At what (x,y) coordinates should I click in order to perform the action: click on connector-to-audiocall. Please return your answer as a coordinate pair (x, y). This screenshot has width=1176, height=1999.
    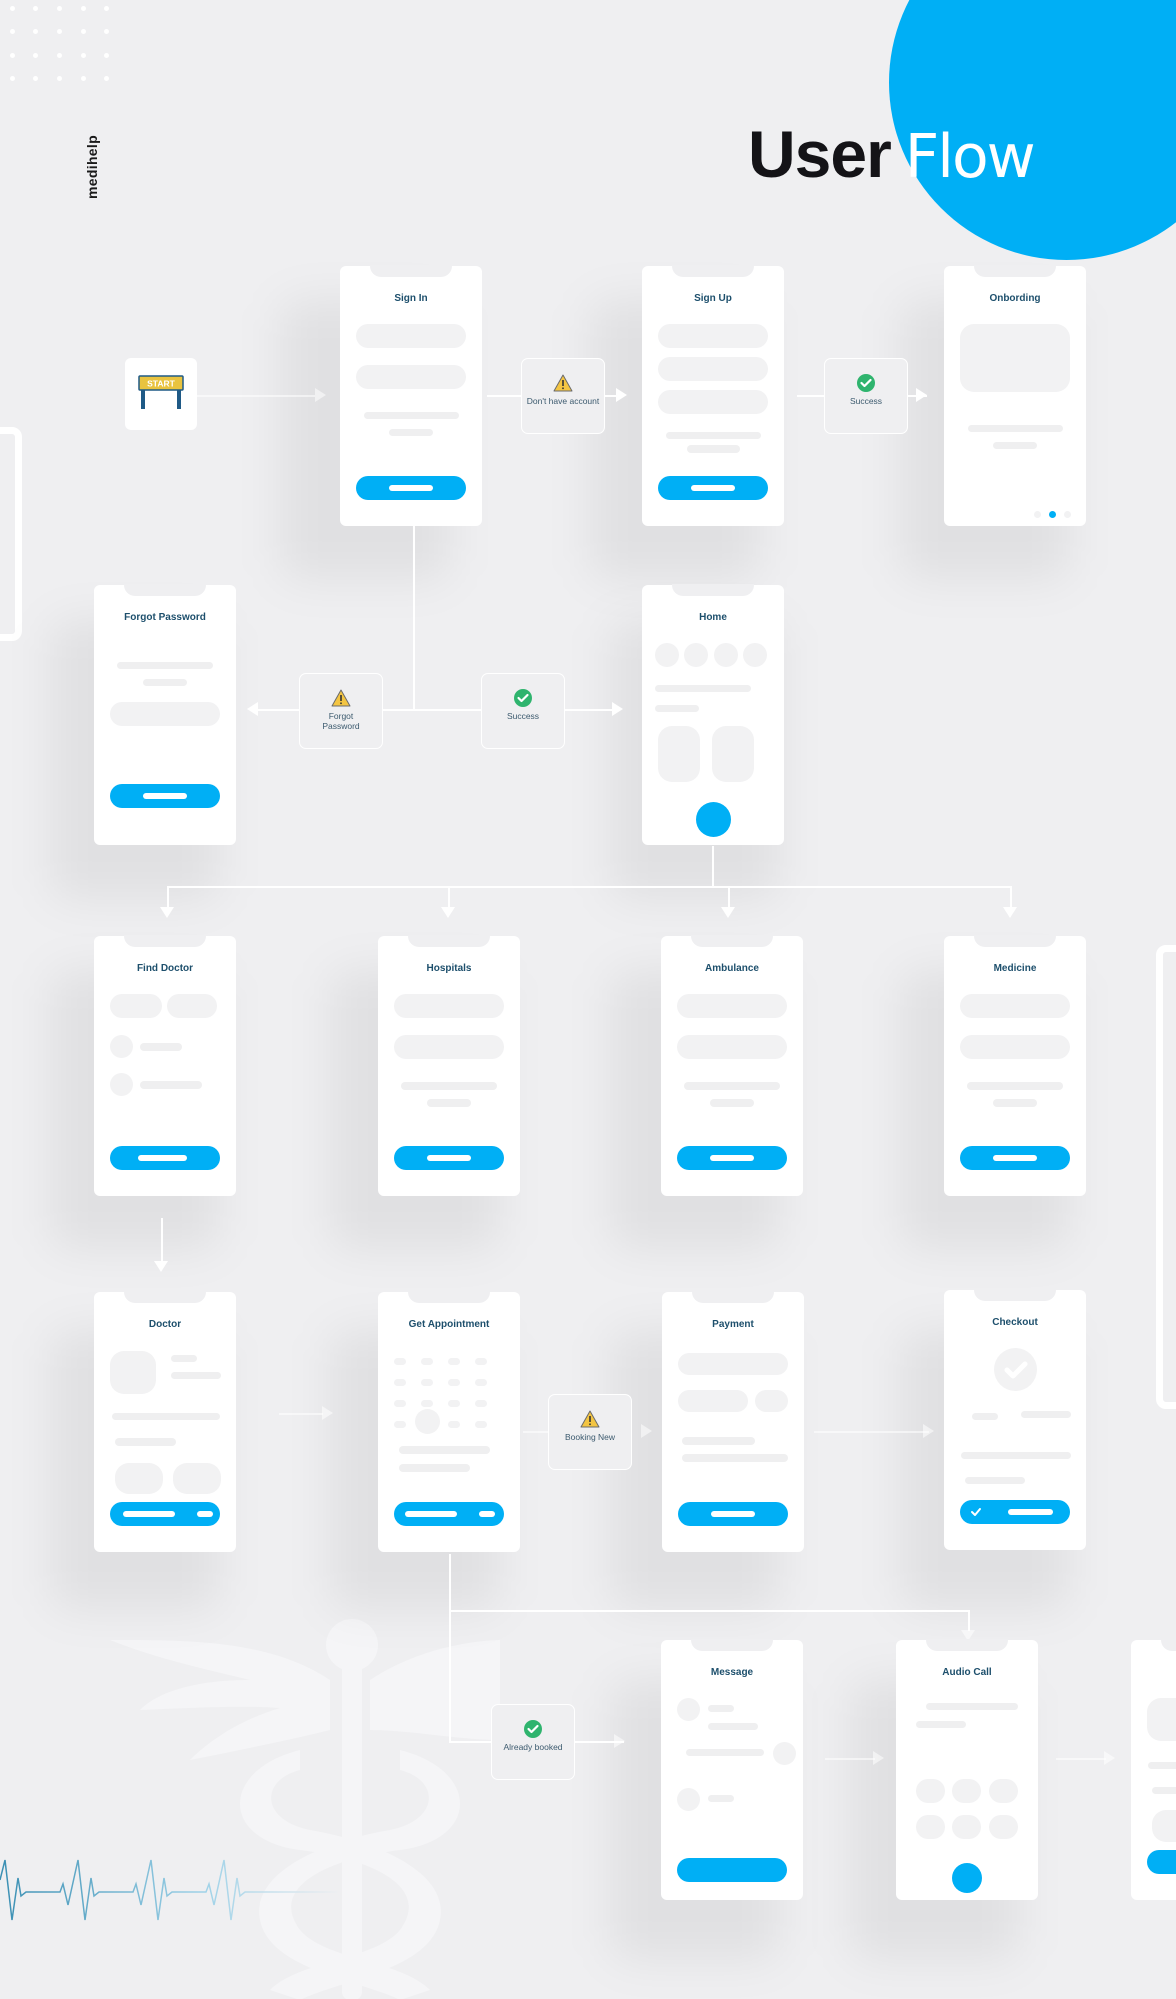
    Looking at the image, I should click on (709, 1611).